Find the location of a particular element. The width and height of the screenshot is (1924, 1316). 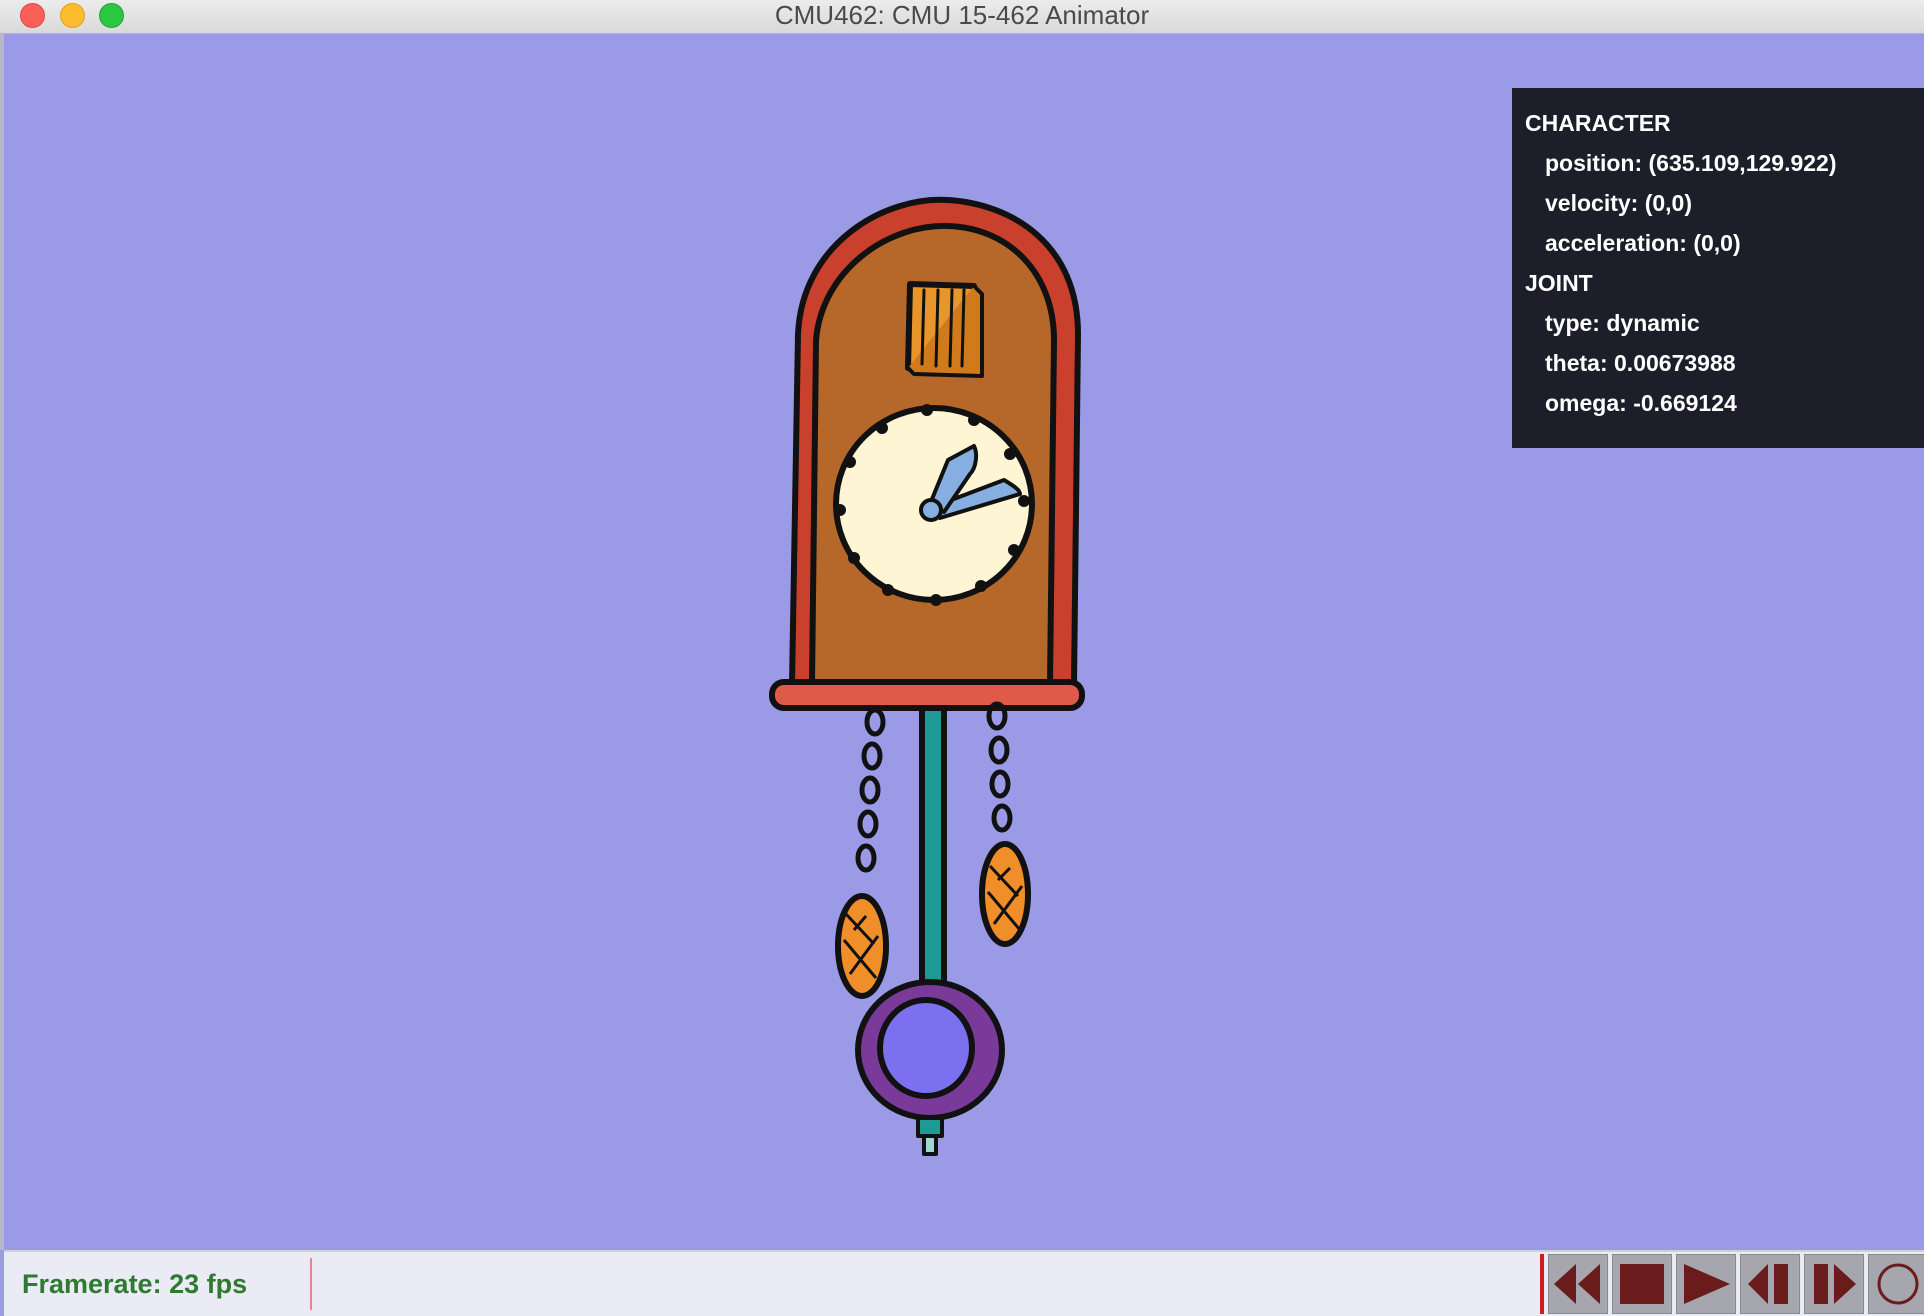

transport-controls is located at coordinates (1732, 1284).